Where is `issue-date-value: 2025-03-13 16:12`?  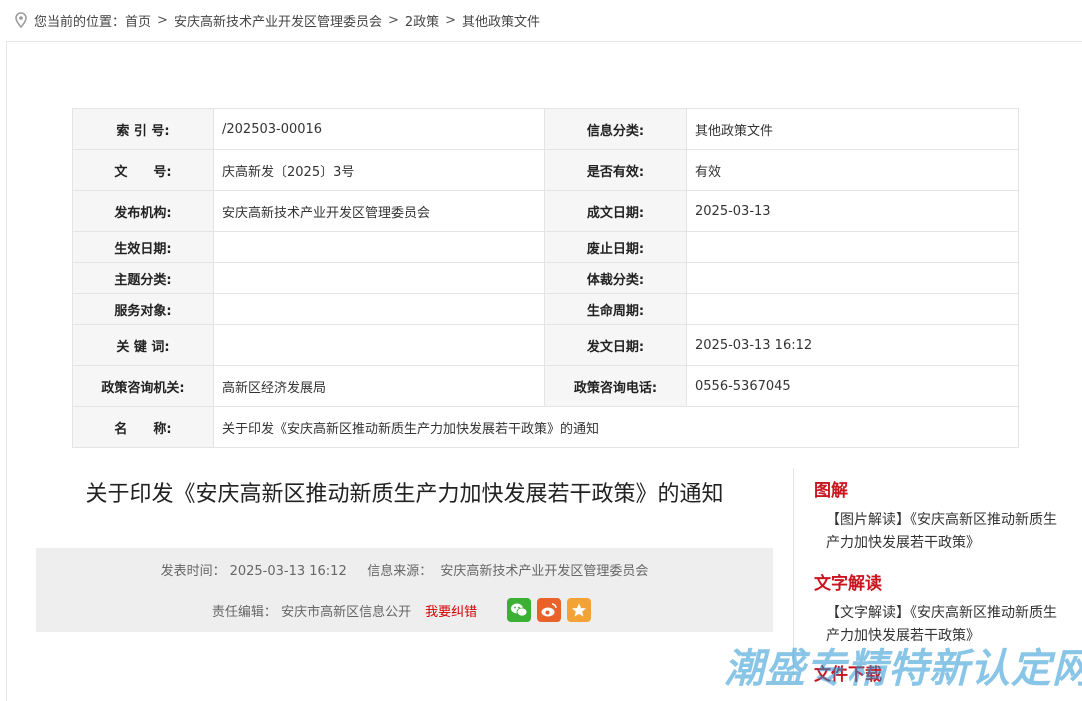 issue-date-value: 2025-03-13 16:12 is located at coordinates (852, 345).